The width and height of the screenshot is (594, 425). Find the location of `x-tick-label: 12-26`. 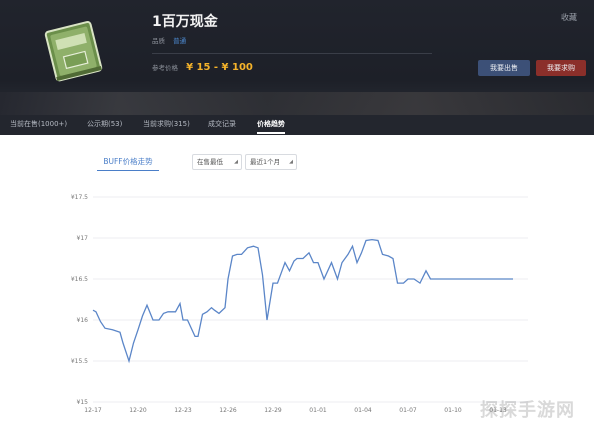

x-tick-label: 12-26 is located at coordinates (228, 410).